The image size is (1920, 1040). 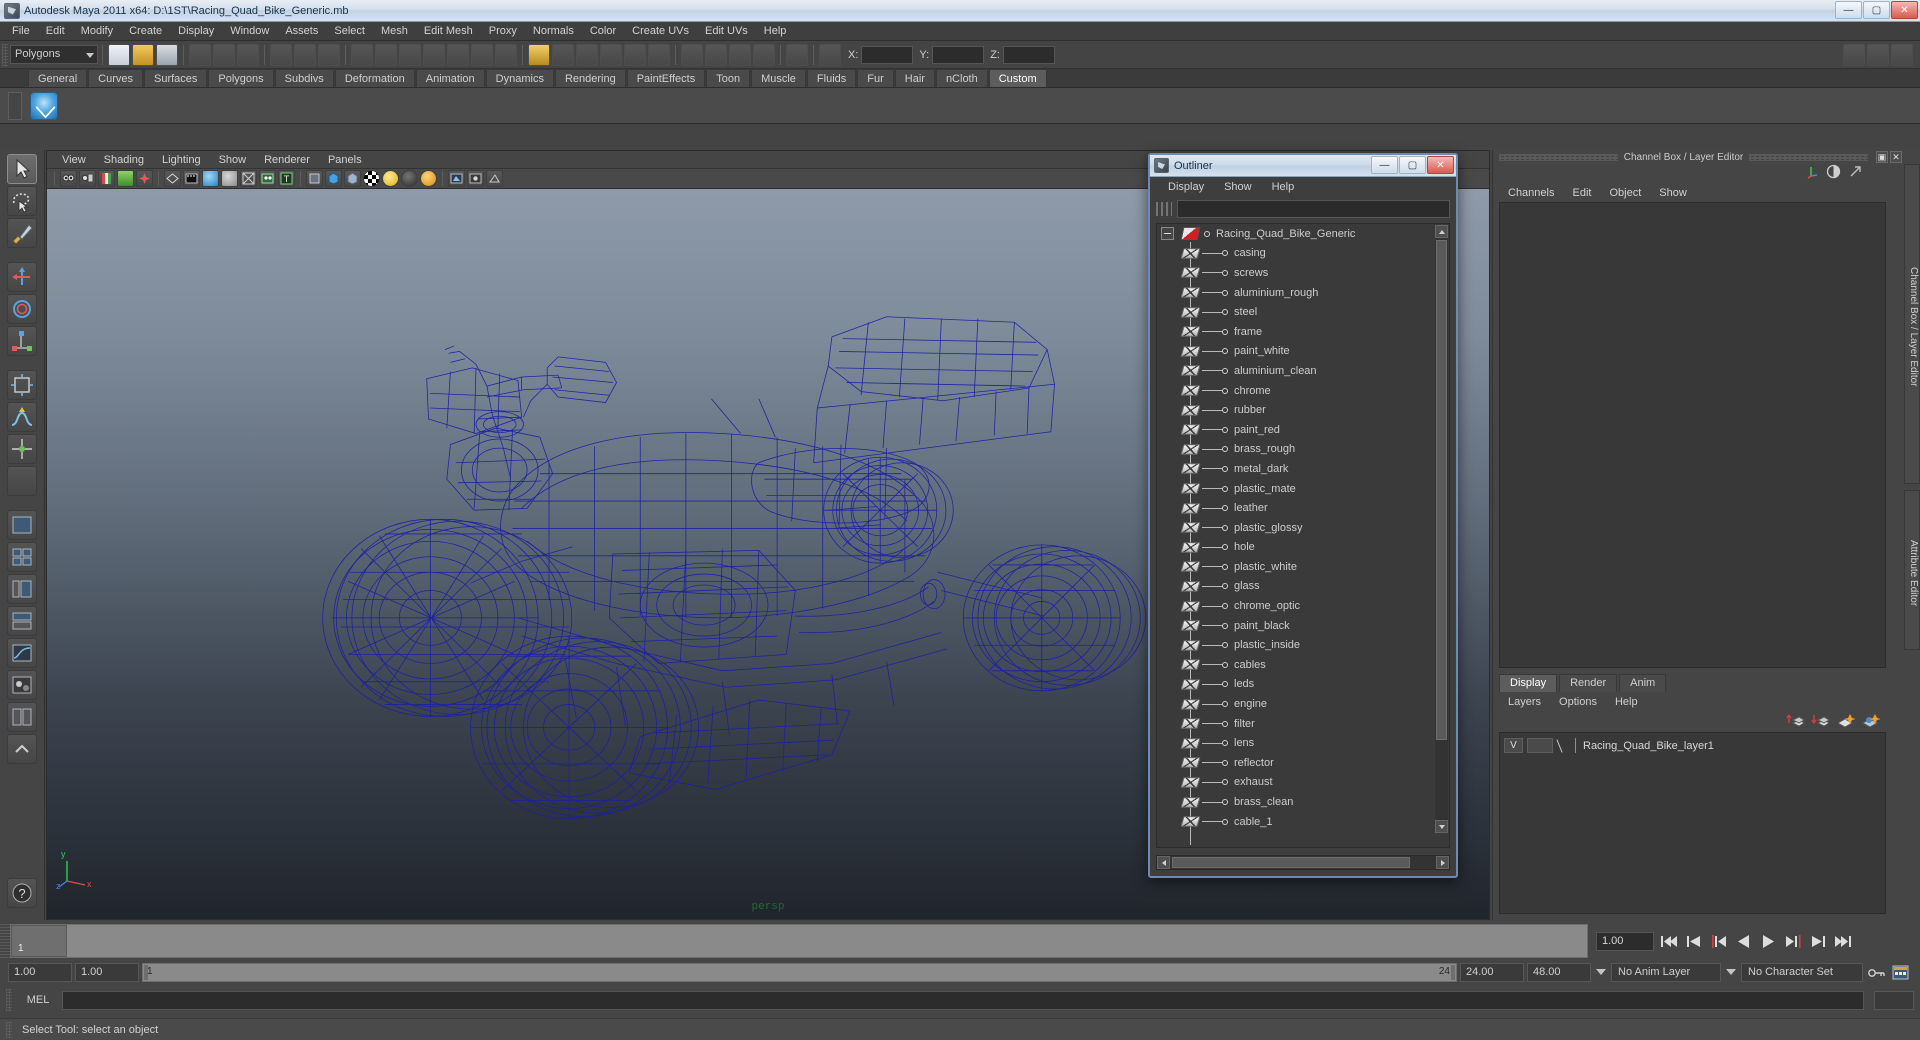 What do you see at coordinates (55, 31) in the screenshot?
I see `menu-edit: Edit` at bounding box center [55, 31].